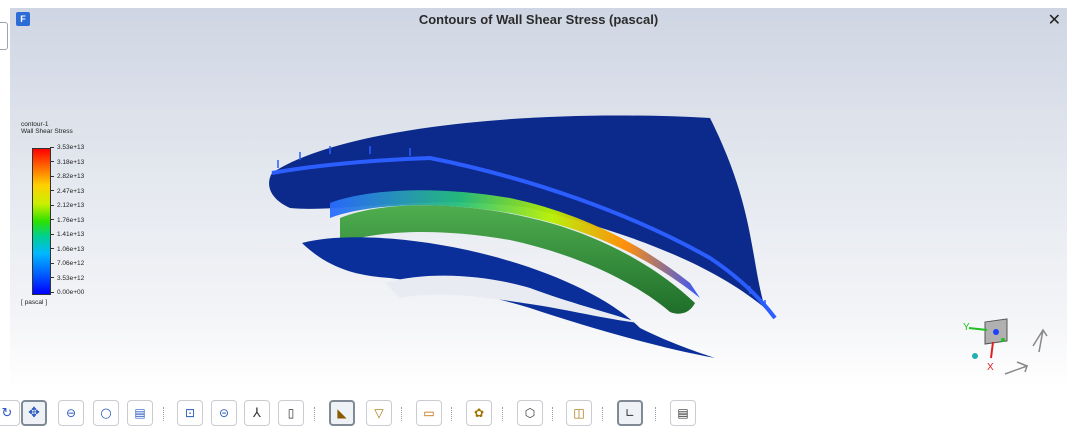 The image size is (1067, 440). What do you see at coordinates (7, 413) in the screenshot?
I see `rotate-icon: ↻` at bounding box center [7, 413].